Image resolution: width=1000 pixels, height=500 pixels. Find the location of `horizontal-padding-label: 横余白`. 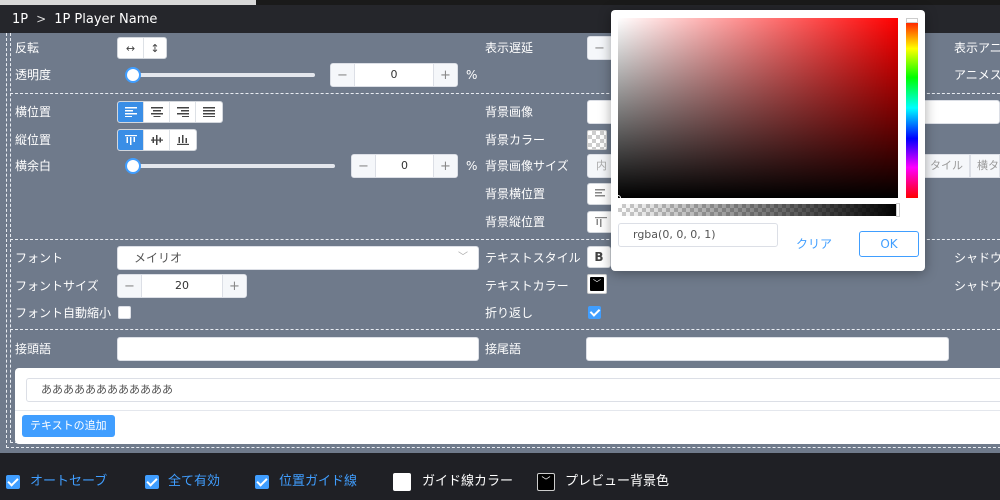

horizontal-padding-label: 横余白 is located at coordinates (33, 166).